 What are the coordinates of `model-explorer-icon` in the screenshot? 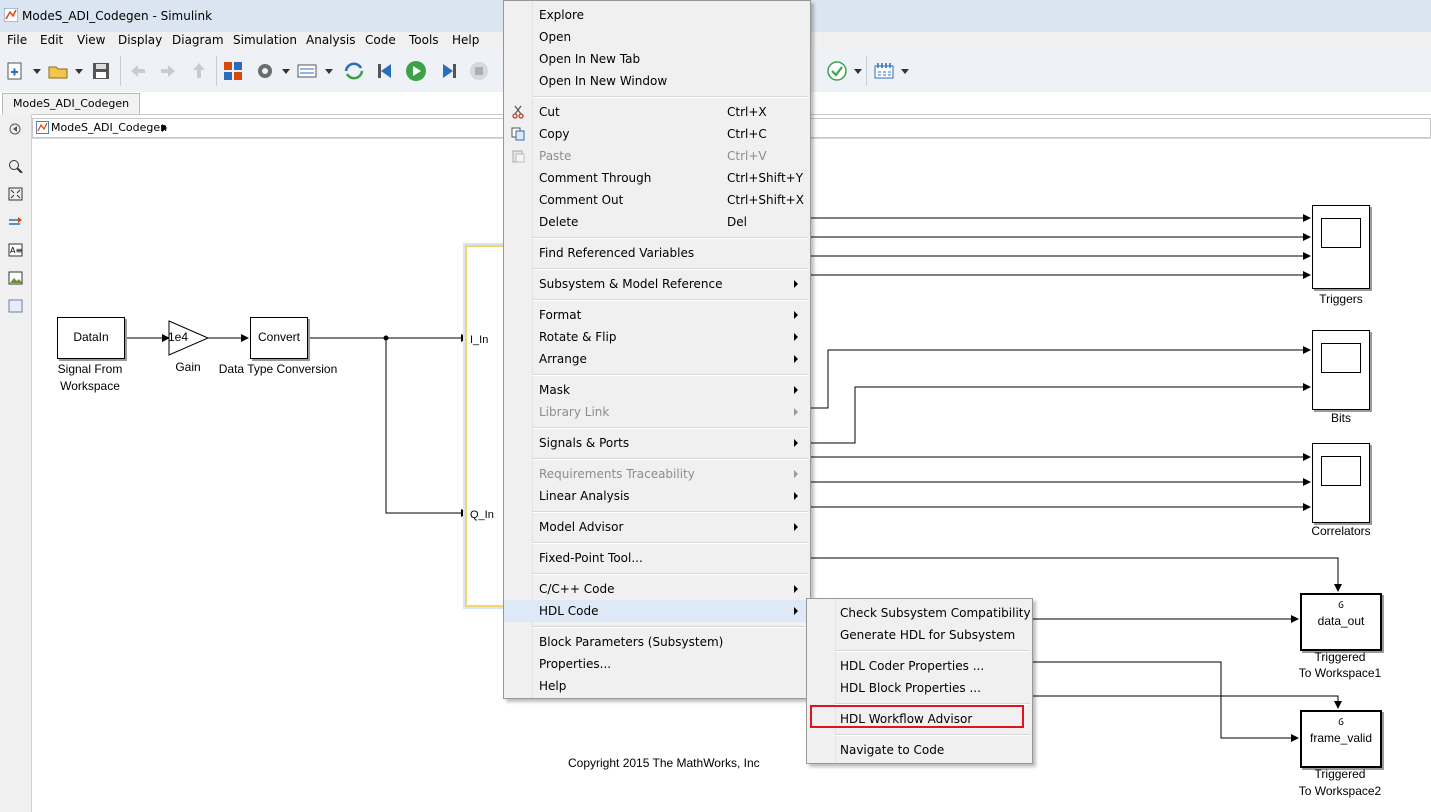 It's located at (307, 71).